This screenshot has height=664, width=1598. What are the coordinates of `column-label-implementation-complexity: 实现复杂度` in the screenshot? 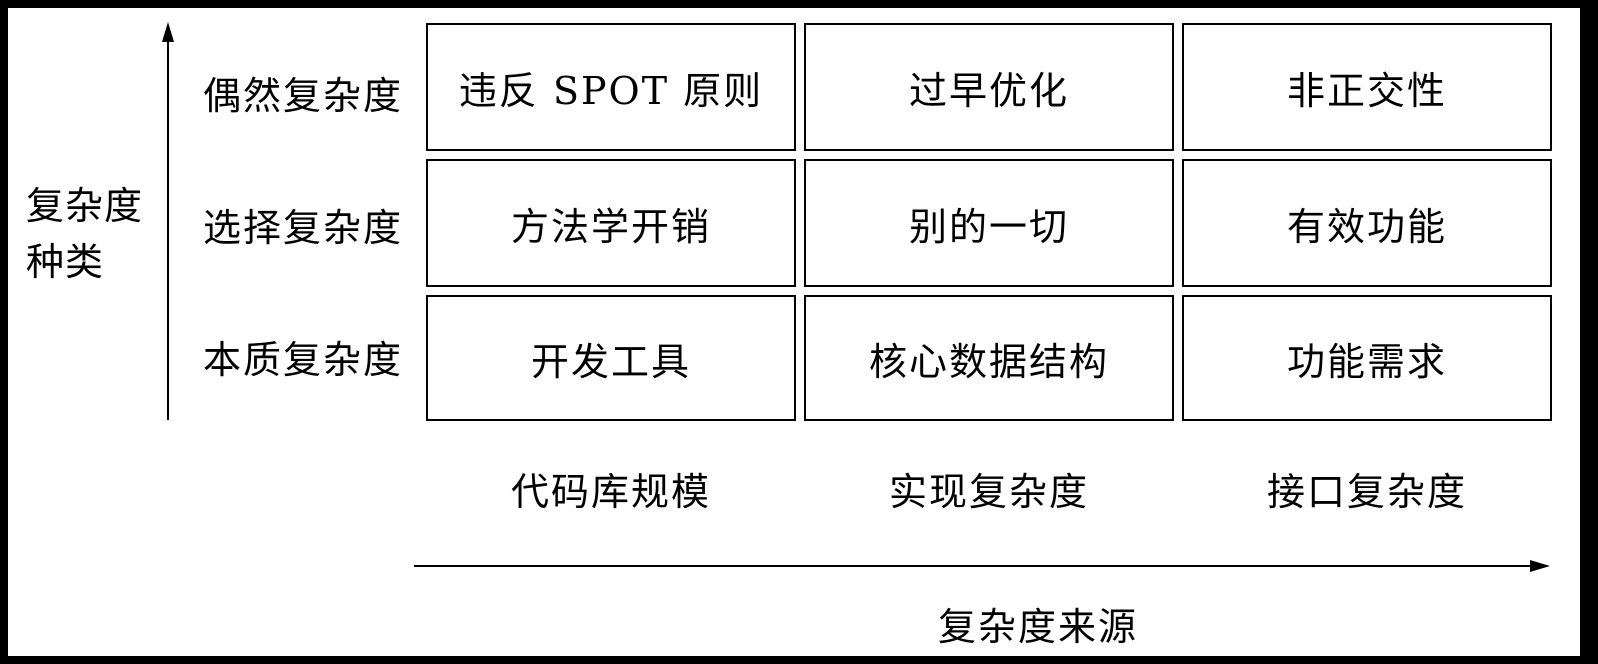 It's located at (988, 492).